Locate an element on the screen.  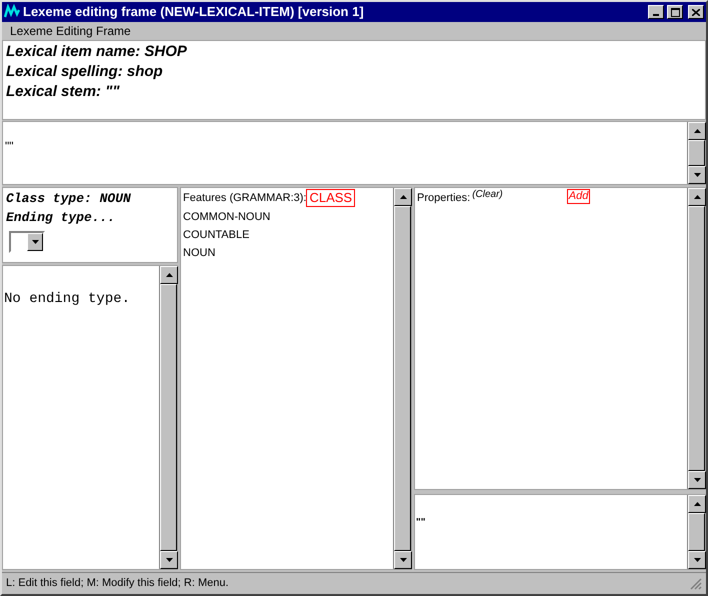
close-button is located at coordinates (696, 12).